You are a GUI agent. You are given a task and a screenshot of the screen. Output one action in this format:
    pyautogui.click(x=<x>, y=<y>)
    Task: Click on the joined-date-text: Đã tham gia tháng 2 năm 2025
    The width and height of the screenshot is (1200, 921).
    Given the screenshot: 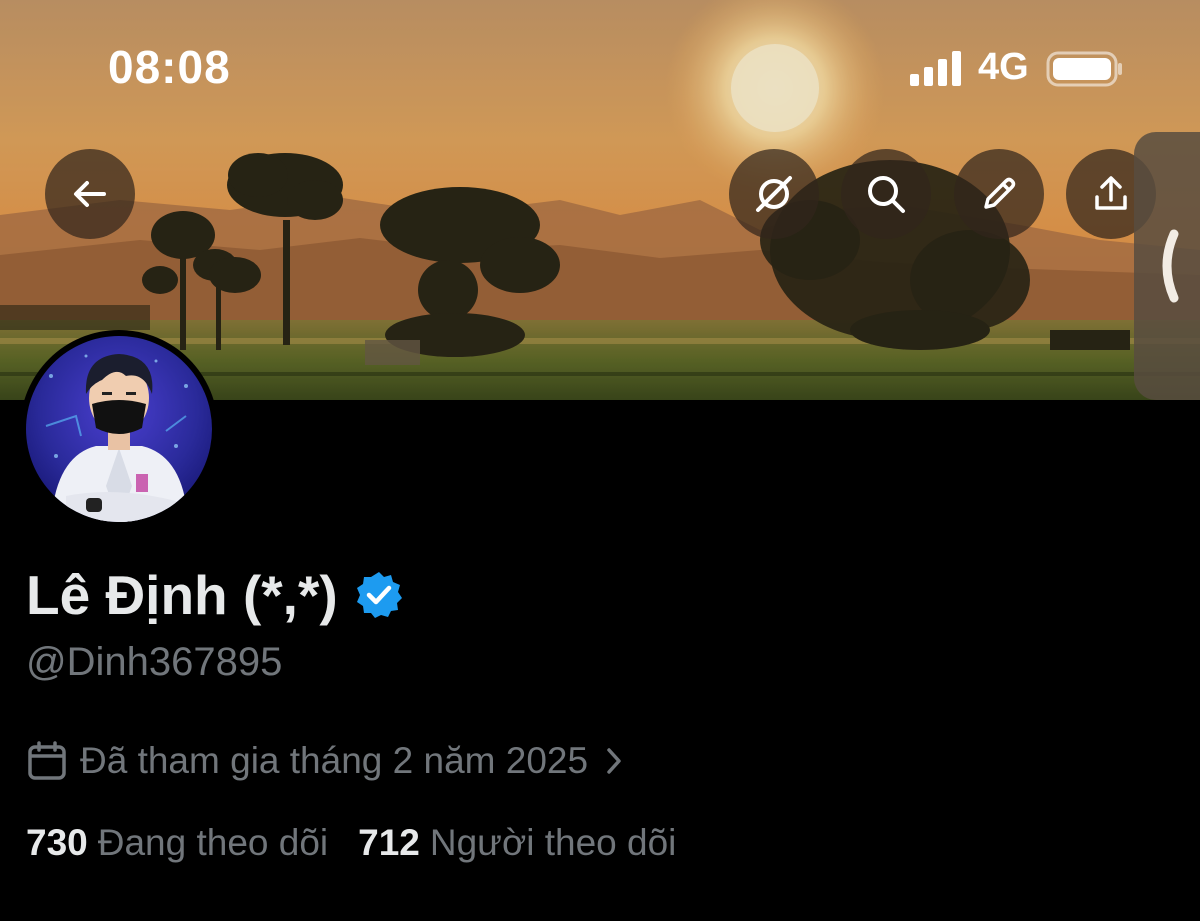 What is the action you would take?
    pyautogui.click(x=334, y=760)
    